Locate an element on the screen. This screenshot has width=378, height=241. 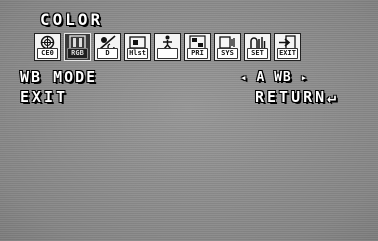
menu-icon-motion is located at coordinates (167, 47).